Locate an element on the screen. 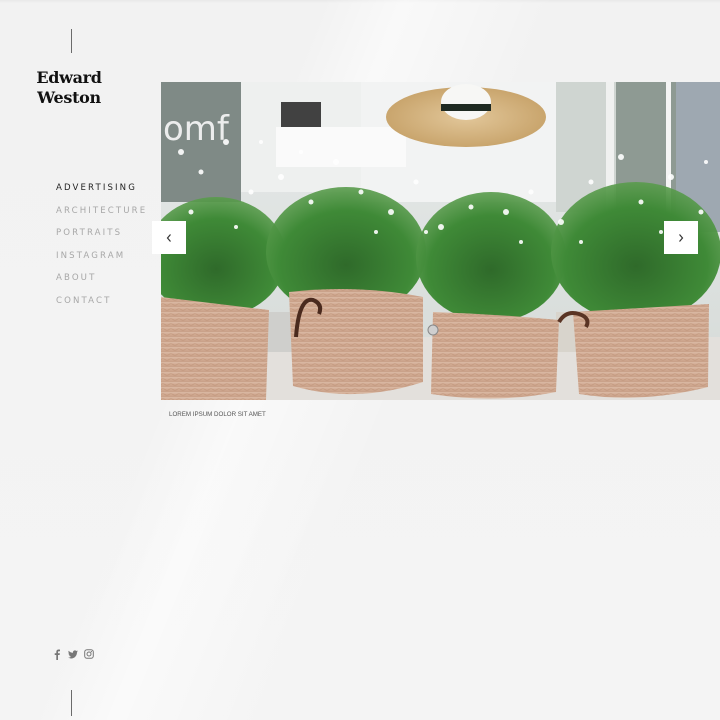  twitter-icon is located at coordinates (73, 653).